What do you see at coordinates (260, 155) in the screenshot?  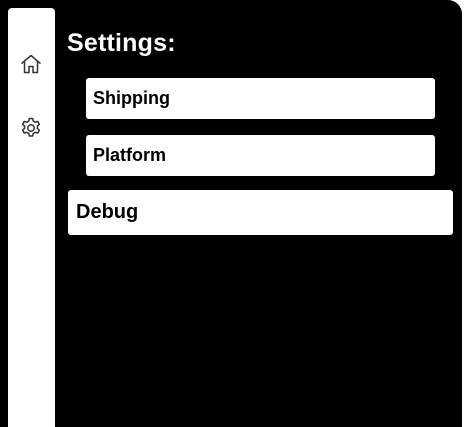 I see `settings-item-platform: Platform` at bounding box center [260, 155].